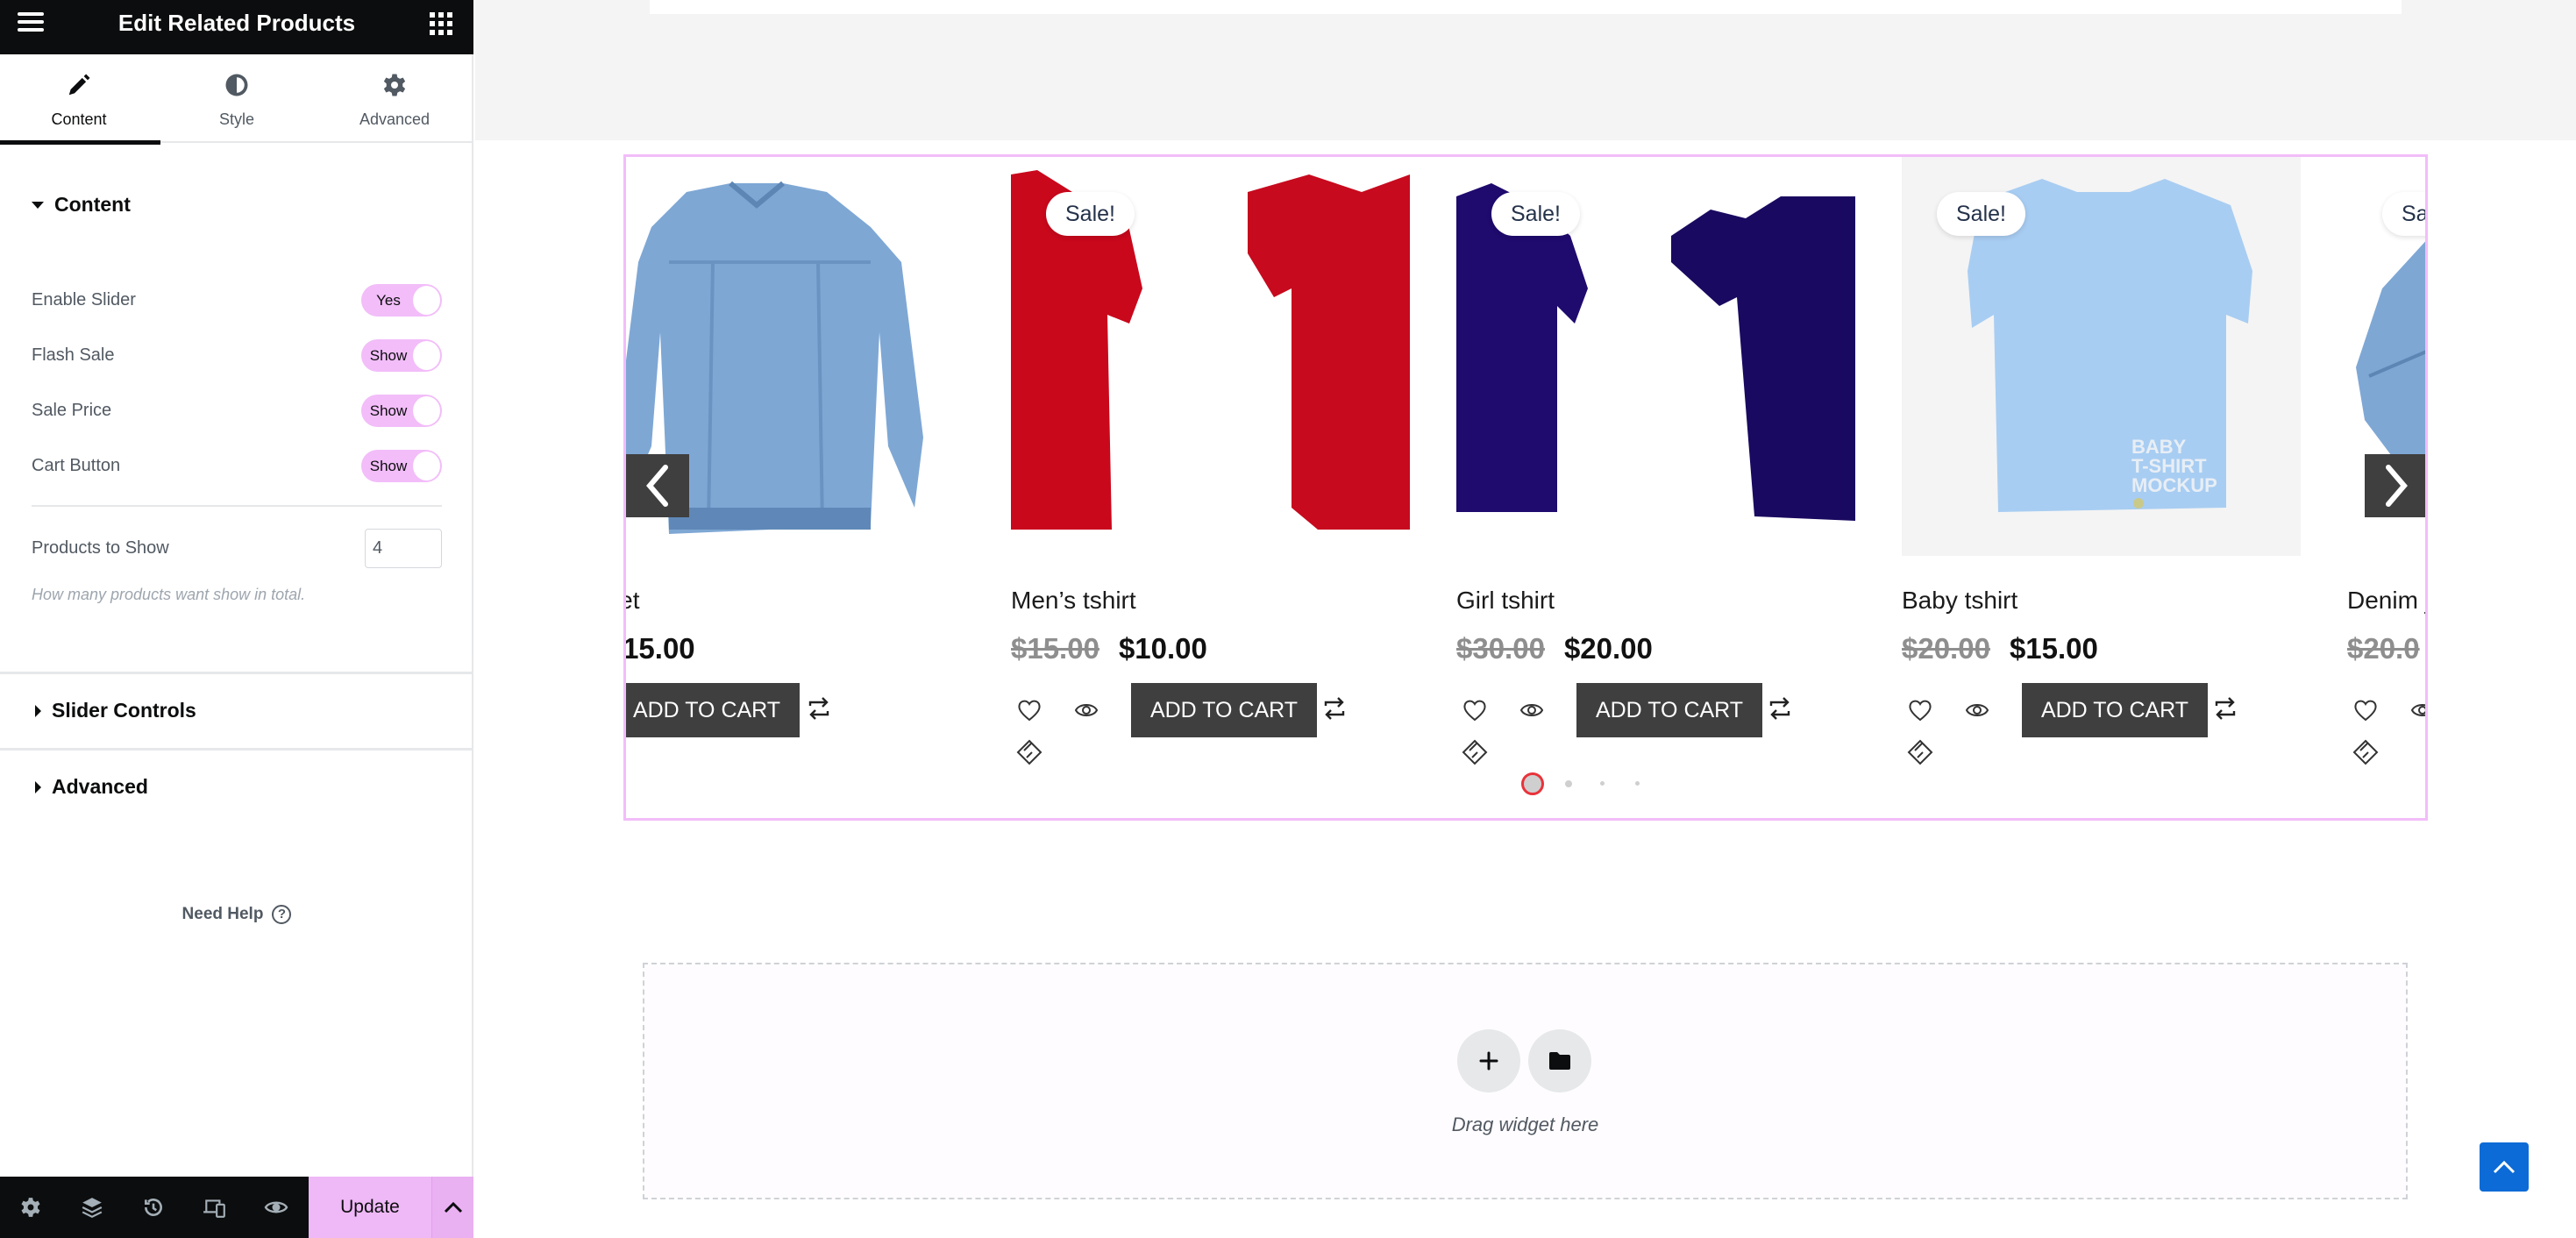 The width and height of the screenshot is (2576, 1238). Describe the element at coordinates (38, 205) in the screenshot. I see `caret-down-icon` at that location.